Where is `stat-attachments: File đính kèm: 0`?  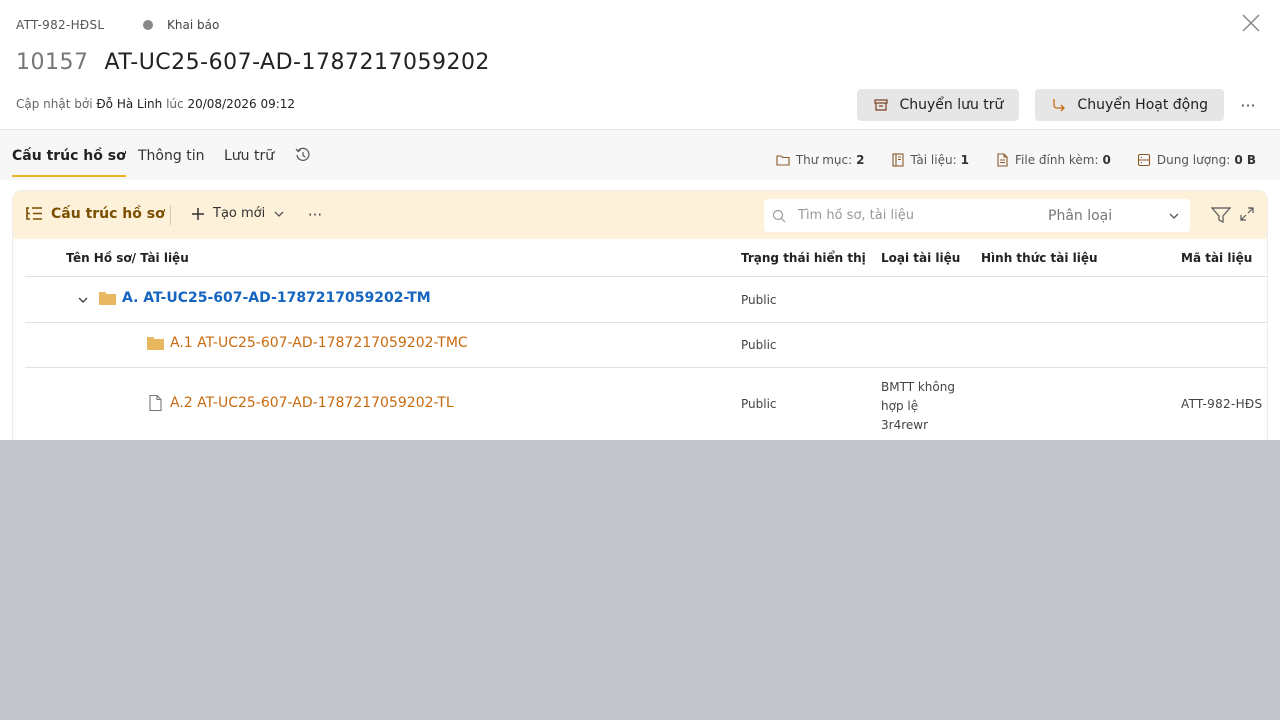 stat-attachments: File đính kèm: 0 is located at coordinates (1053, 160).